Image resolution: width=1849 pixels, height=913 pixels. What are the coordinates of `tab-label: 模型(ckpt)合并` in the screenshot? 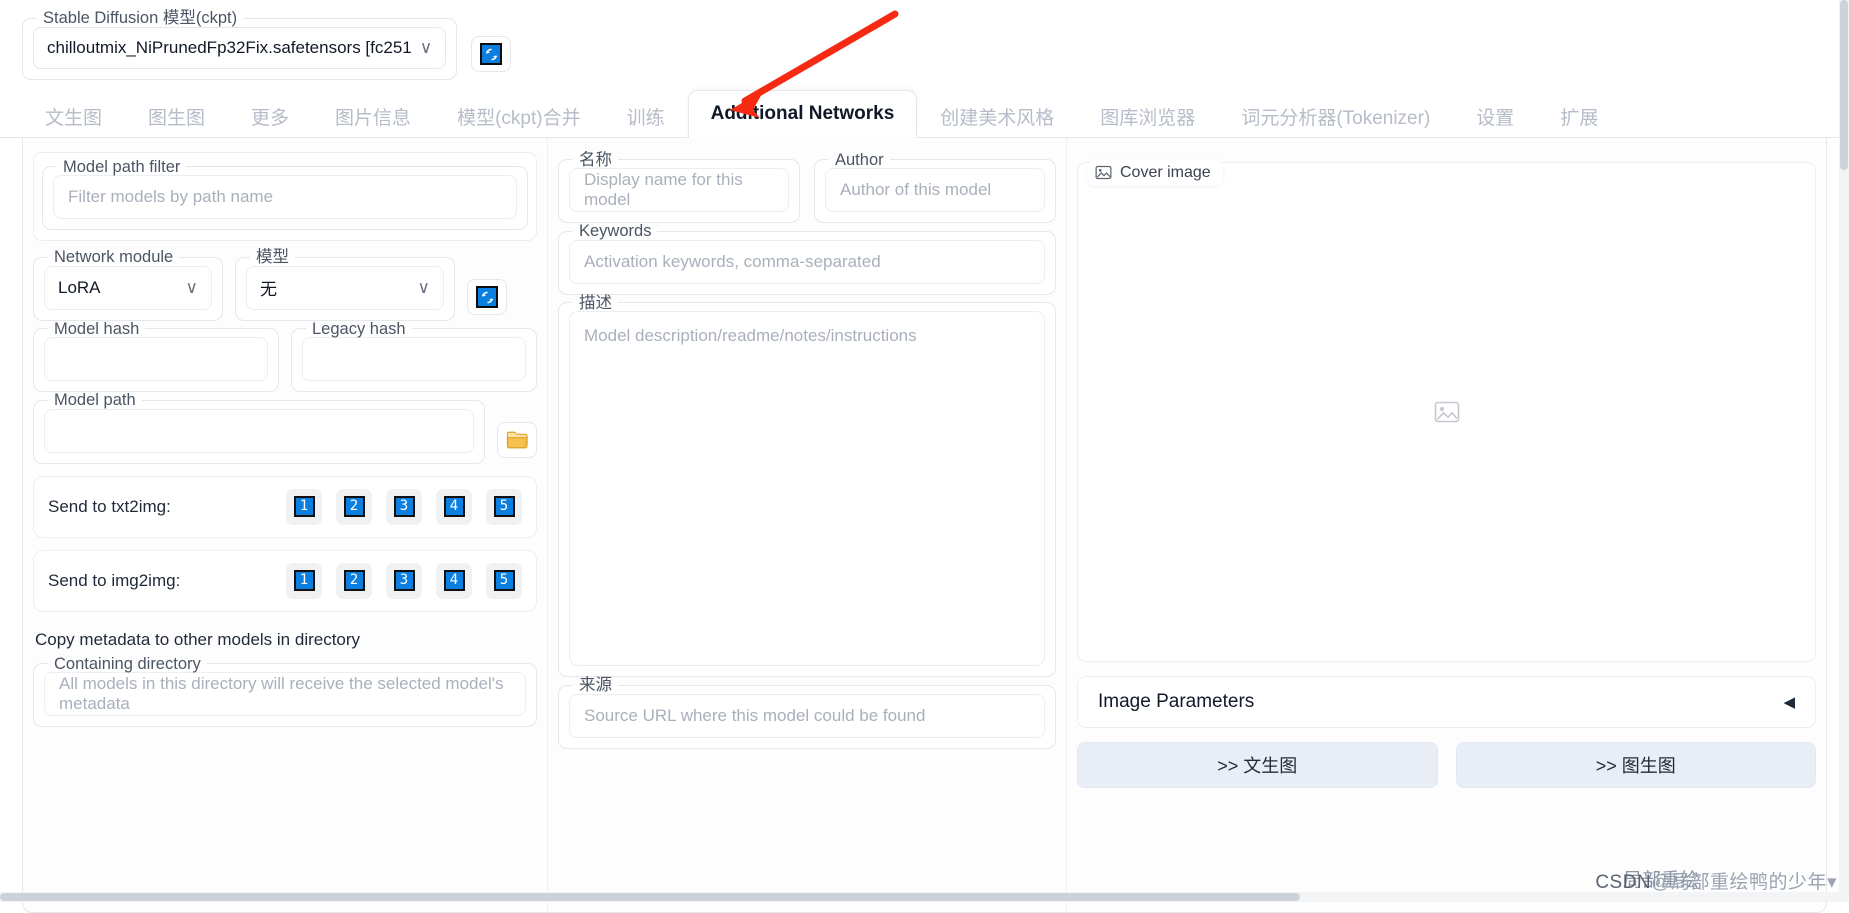 It's located at (519, 118).